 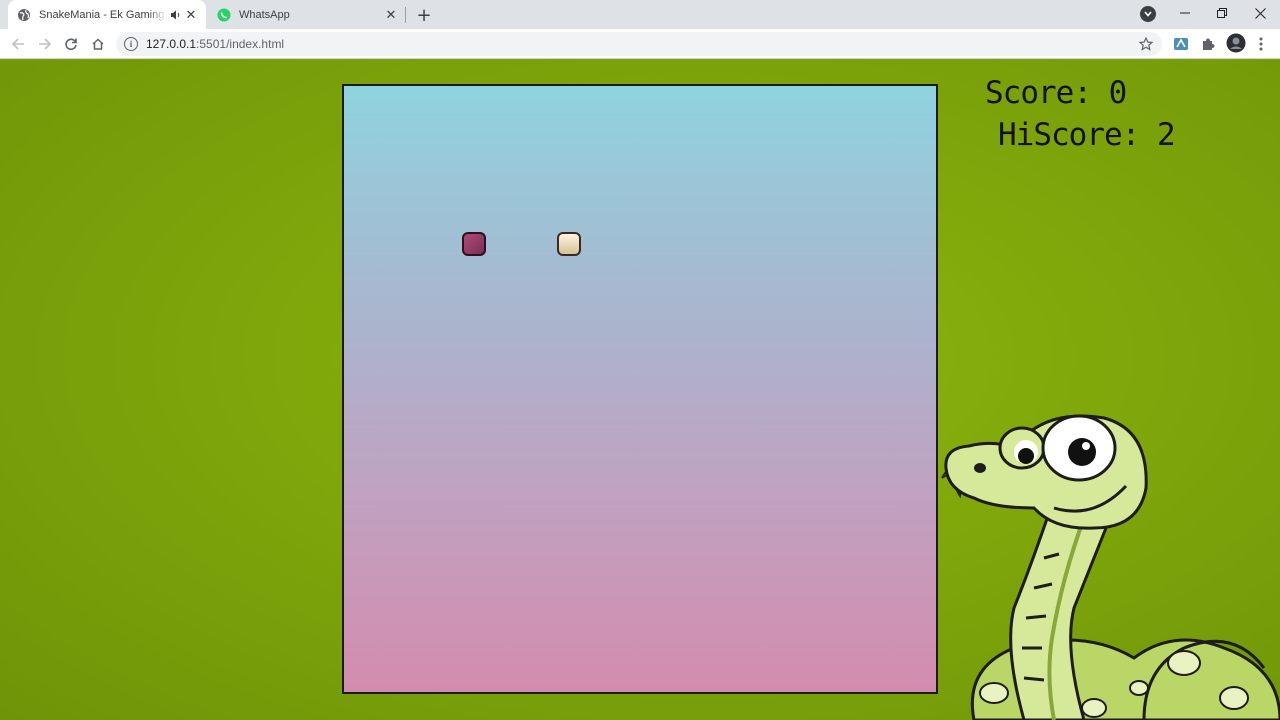 What do you see at coordinates (1110, 567) in the screenshot?
I see `snake-mascot-illustration` at bounding box center [1110, 567].